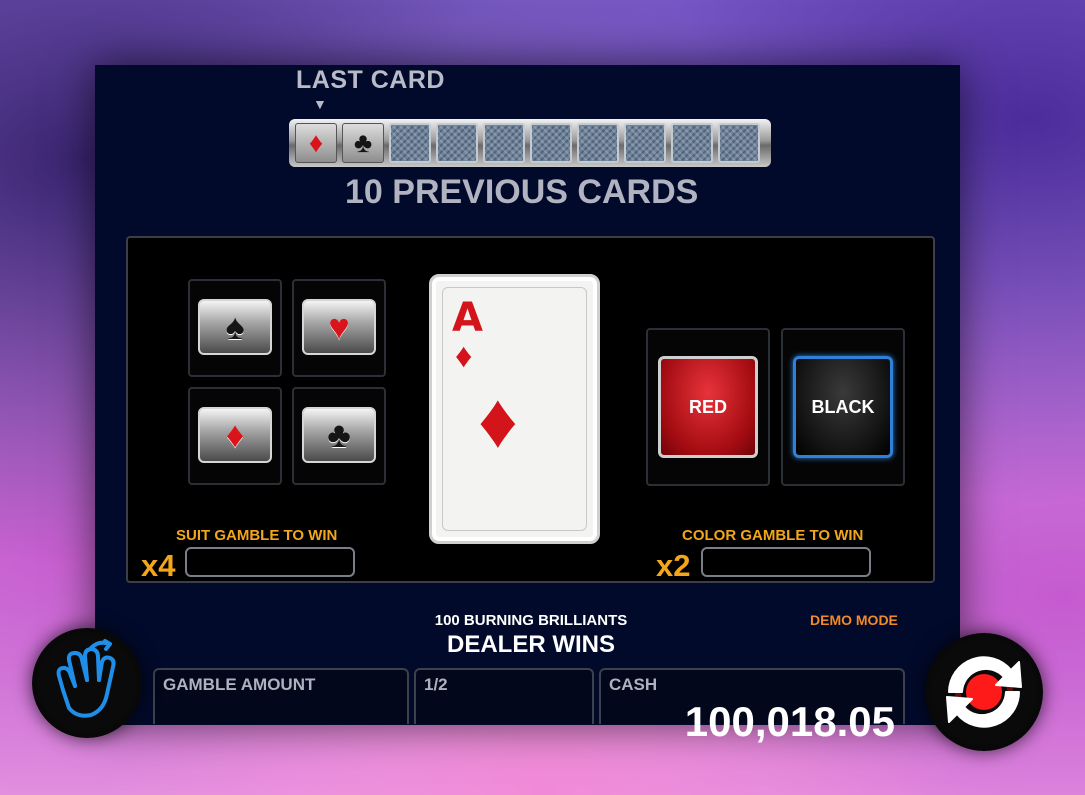 This screenshot has width=1085, height=795. Describe the element at coordinates (281, 696) in the screenshot. I see `gamble-amount-box: GAMBLE AMOUNT` at that location.